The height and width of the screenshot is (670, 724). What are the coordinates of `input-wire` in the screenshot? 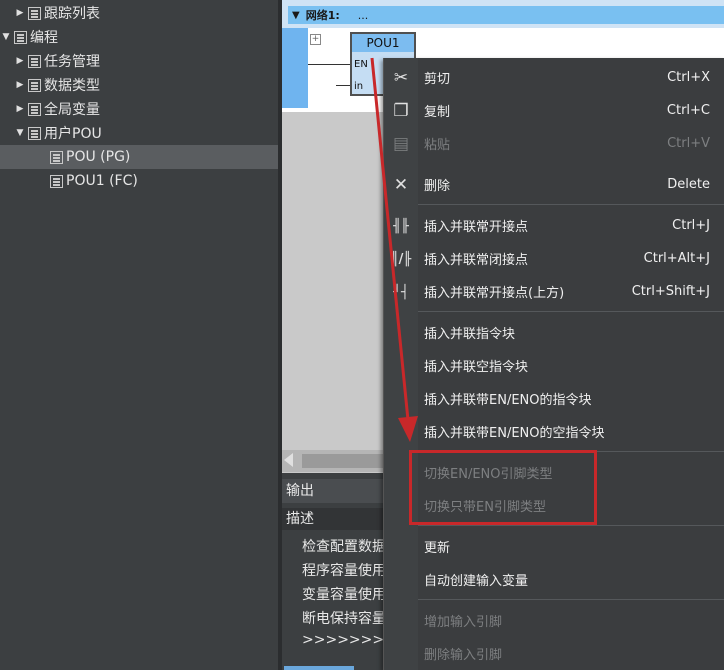 It's located at (343, 85).